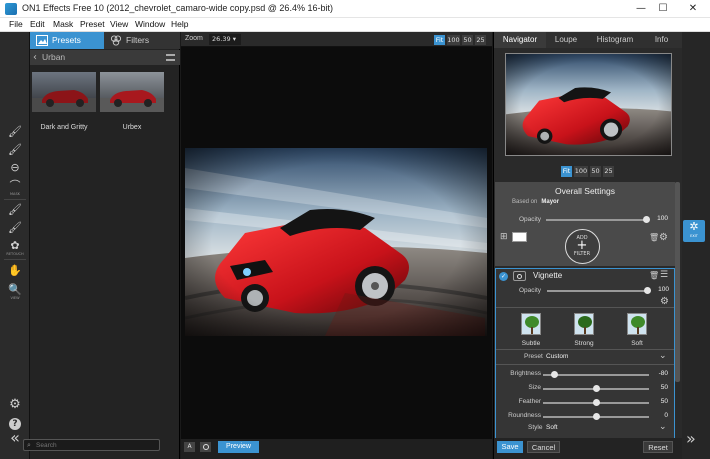  What do you see at coordinates (663, 9) in the screenshot?
I see `maximize-button: ☐` at bounding box center [663, 9].